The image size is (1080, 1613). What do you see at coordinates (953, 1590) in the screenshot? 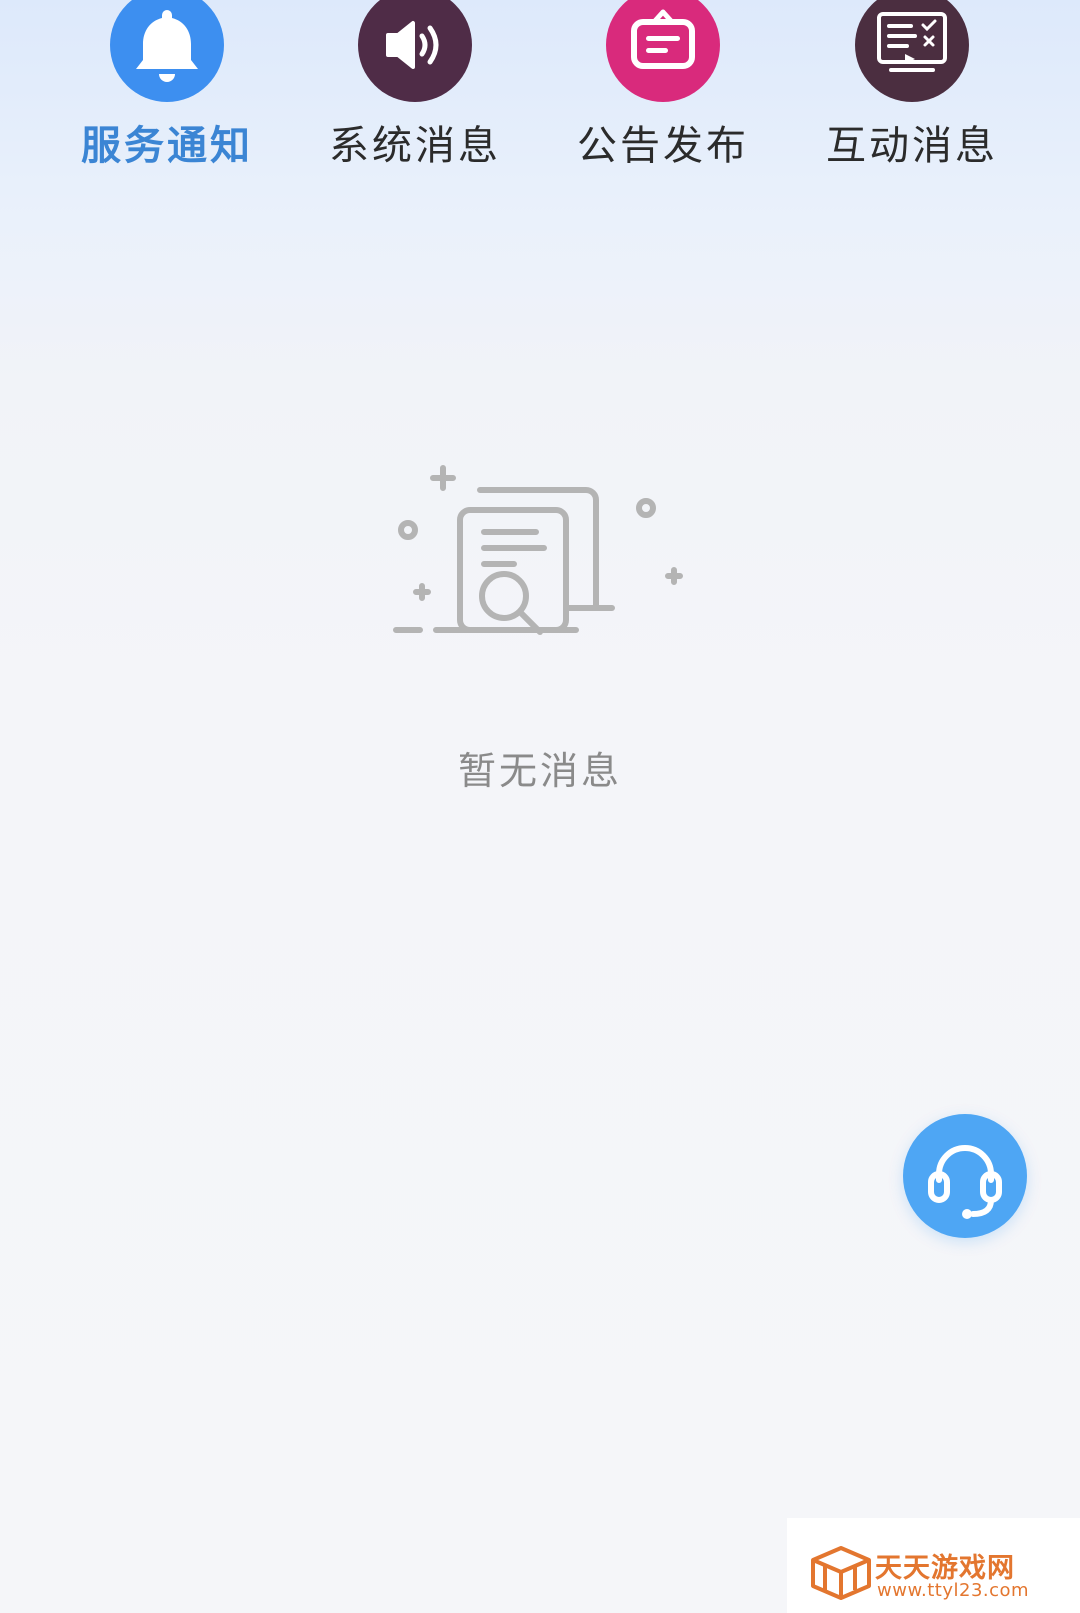
I see `watermark-url: www.ttyl23.com` at bounding box center [953, 1590].